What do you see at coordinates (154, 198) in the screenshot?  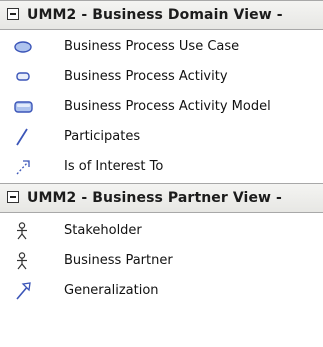 I see `section-title: UMM2 - Business Partner View -` at bounding box center [154, 198].